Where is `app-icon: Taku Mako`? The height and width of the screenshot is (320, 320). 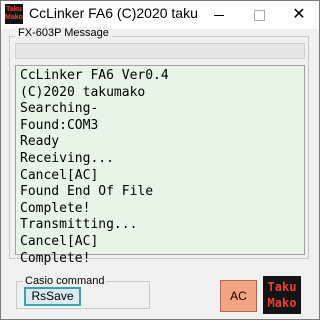 app-icon: Taku Mako is located at coordinates (14, 14).